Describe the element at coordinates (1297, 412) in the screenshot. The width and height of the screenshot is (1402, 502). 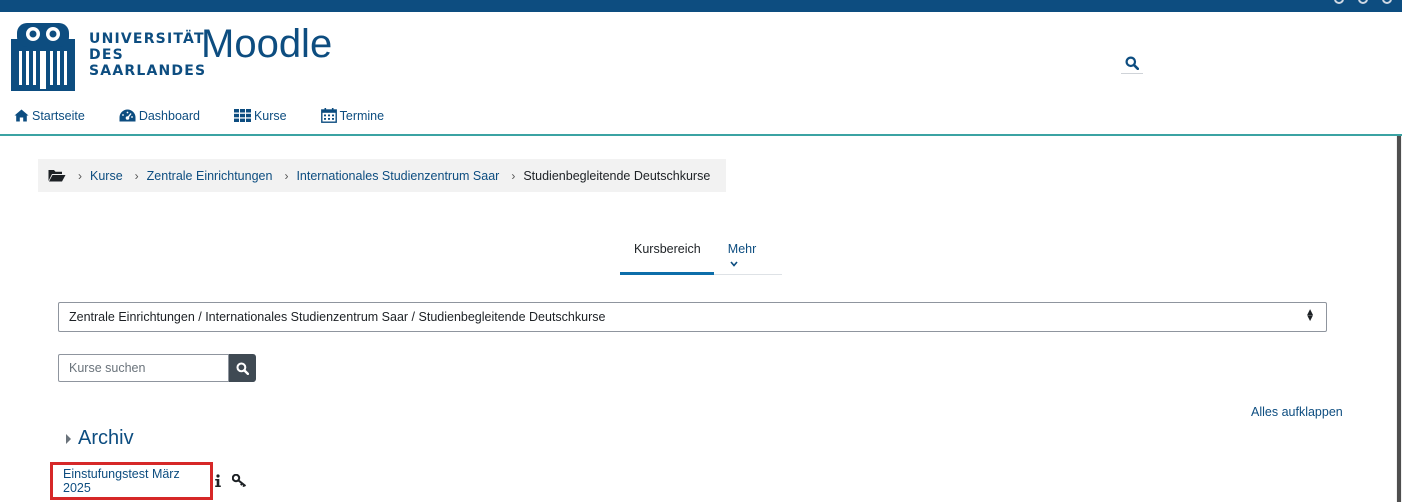
I see `expand-all-link: Alles aufklappen` at that location.